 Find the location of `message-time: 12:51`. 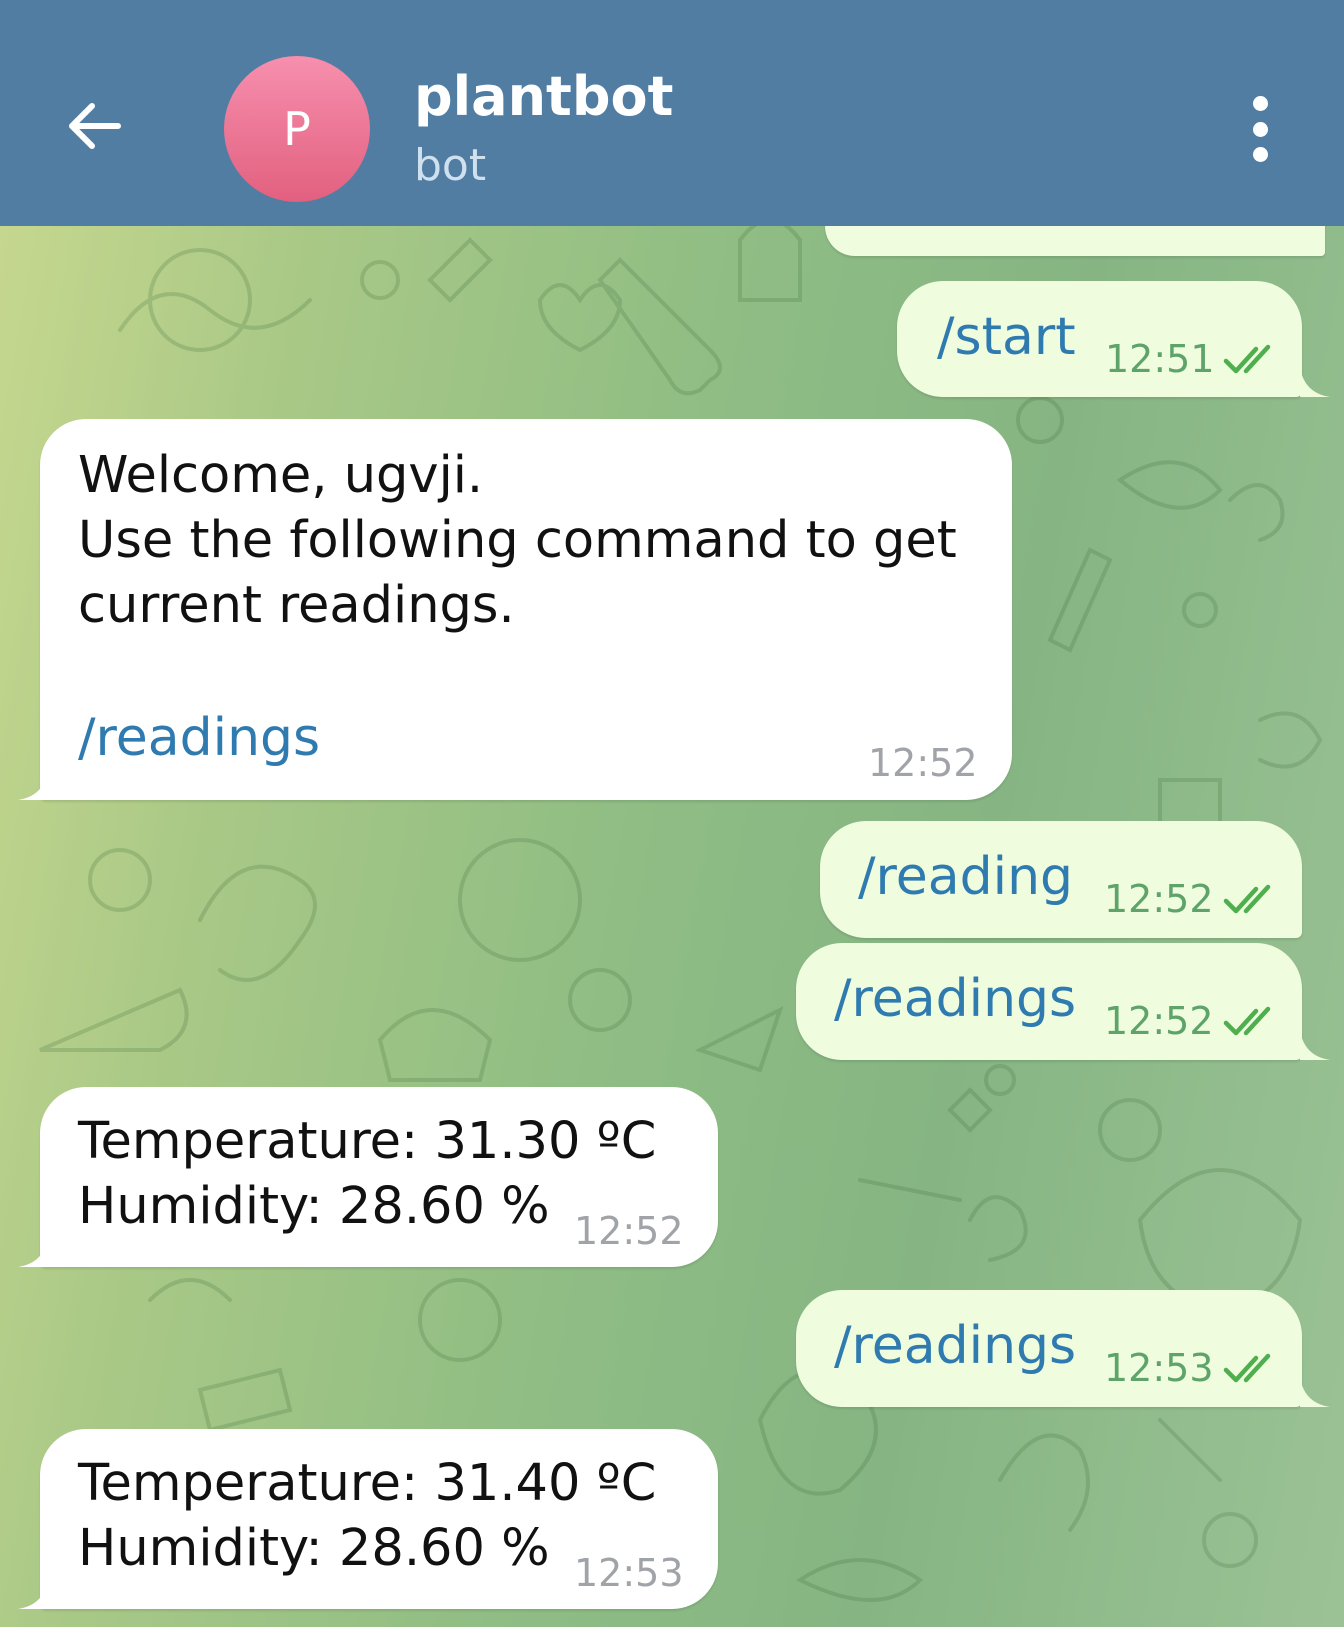

message-time: 12:51 is located at coordinates (1160, 359).